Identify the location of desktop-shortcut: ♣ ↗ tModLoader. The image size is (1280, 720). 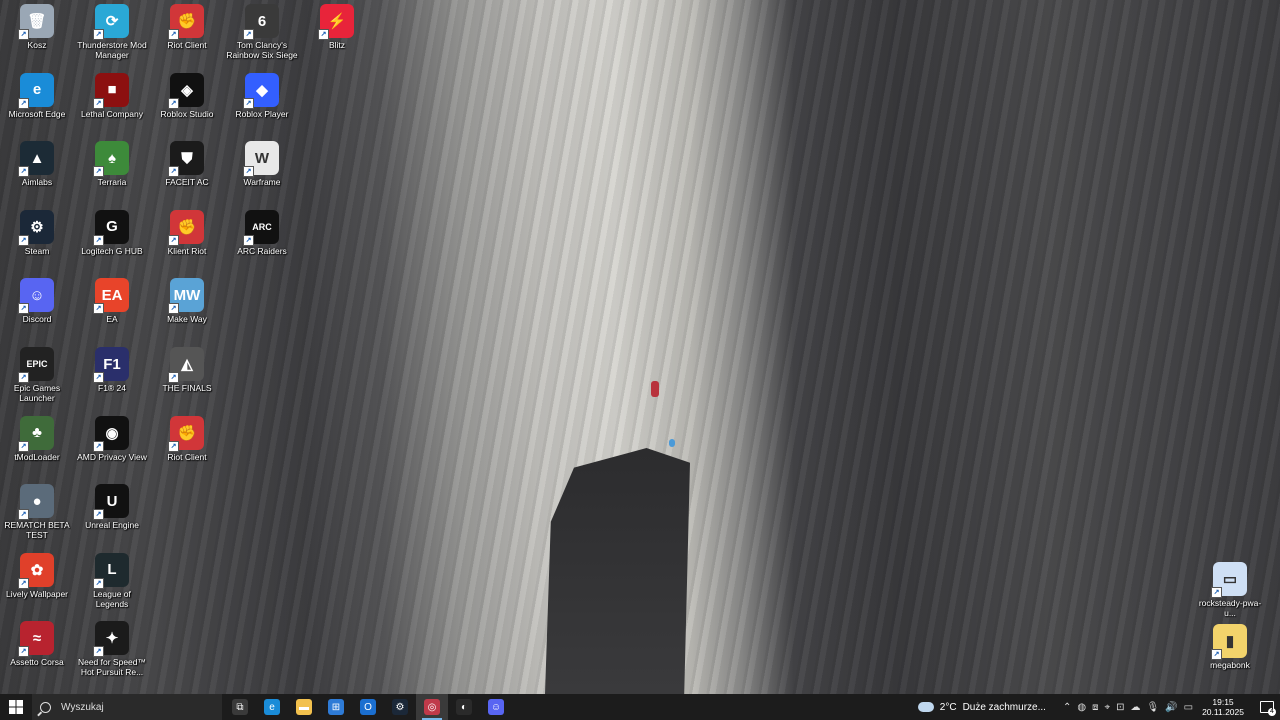
(37, 438).